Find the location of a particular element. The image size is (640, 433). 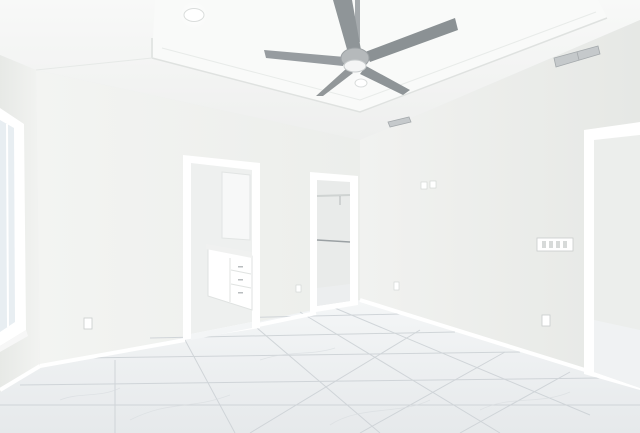

bathroom-doorway is located at coordinates (221, 247).